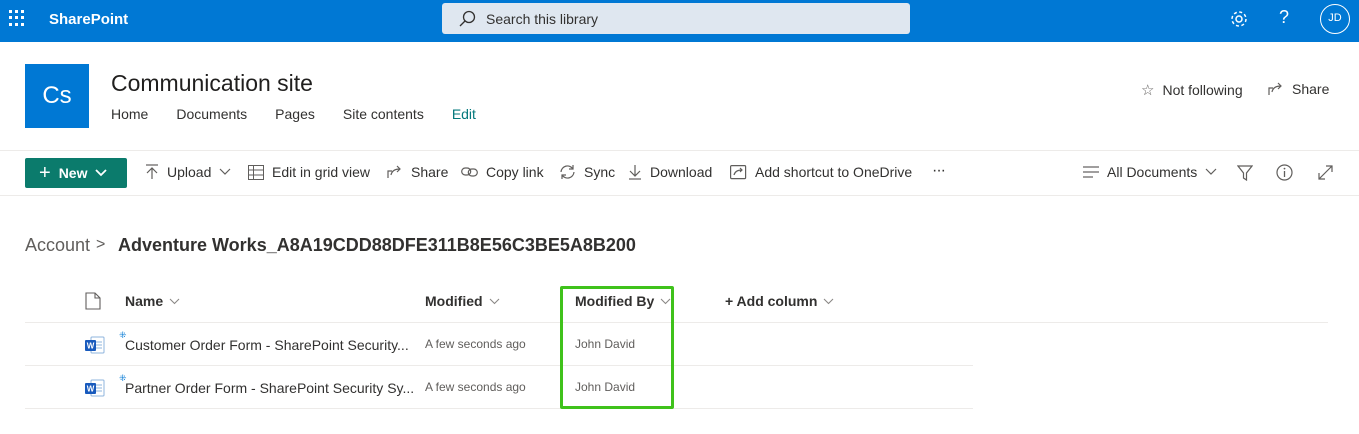 The height and width of the screenshot is (434, 1359). Describe the element at coordinates (88, 19) in the screenshot. I see `brand-name: SharePoint` at that location.